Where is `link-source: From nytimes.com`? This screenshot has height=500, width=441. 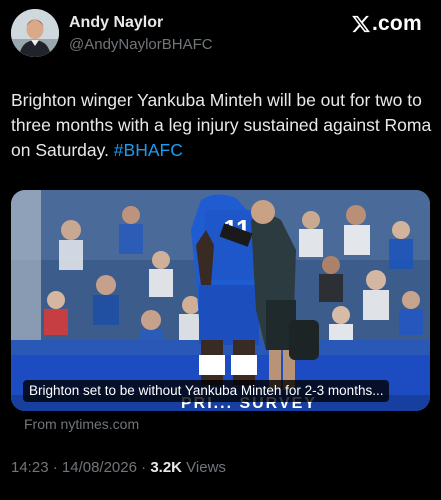 link-source: From nytimes.com is located at coordinates (81, 424).